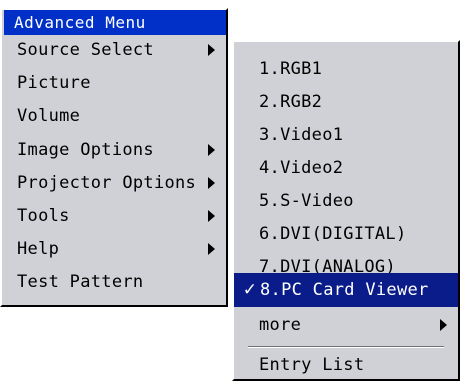  Describe the element at coordinates (85, 150) in the screenshot. I see `menu-item-label: Image Options` at that location.